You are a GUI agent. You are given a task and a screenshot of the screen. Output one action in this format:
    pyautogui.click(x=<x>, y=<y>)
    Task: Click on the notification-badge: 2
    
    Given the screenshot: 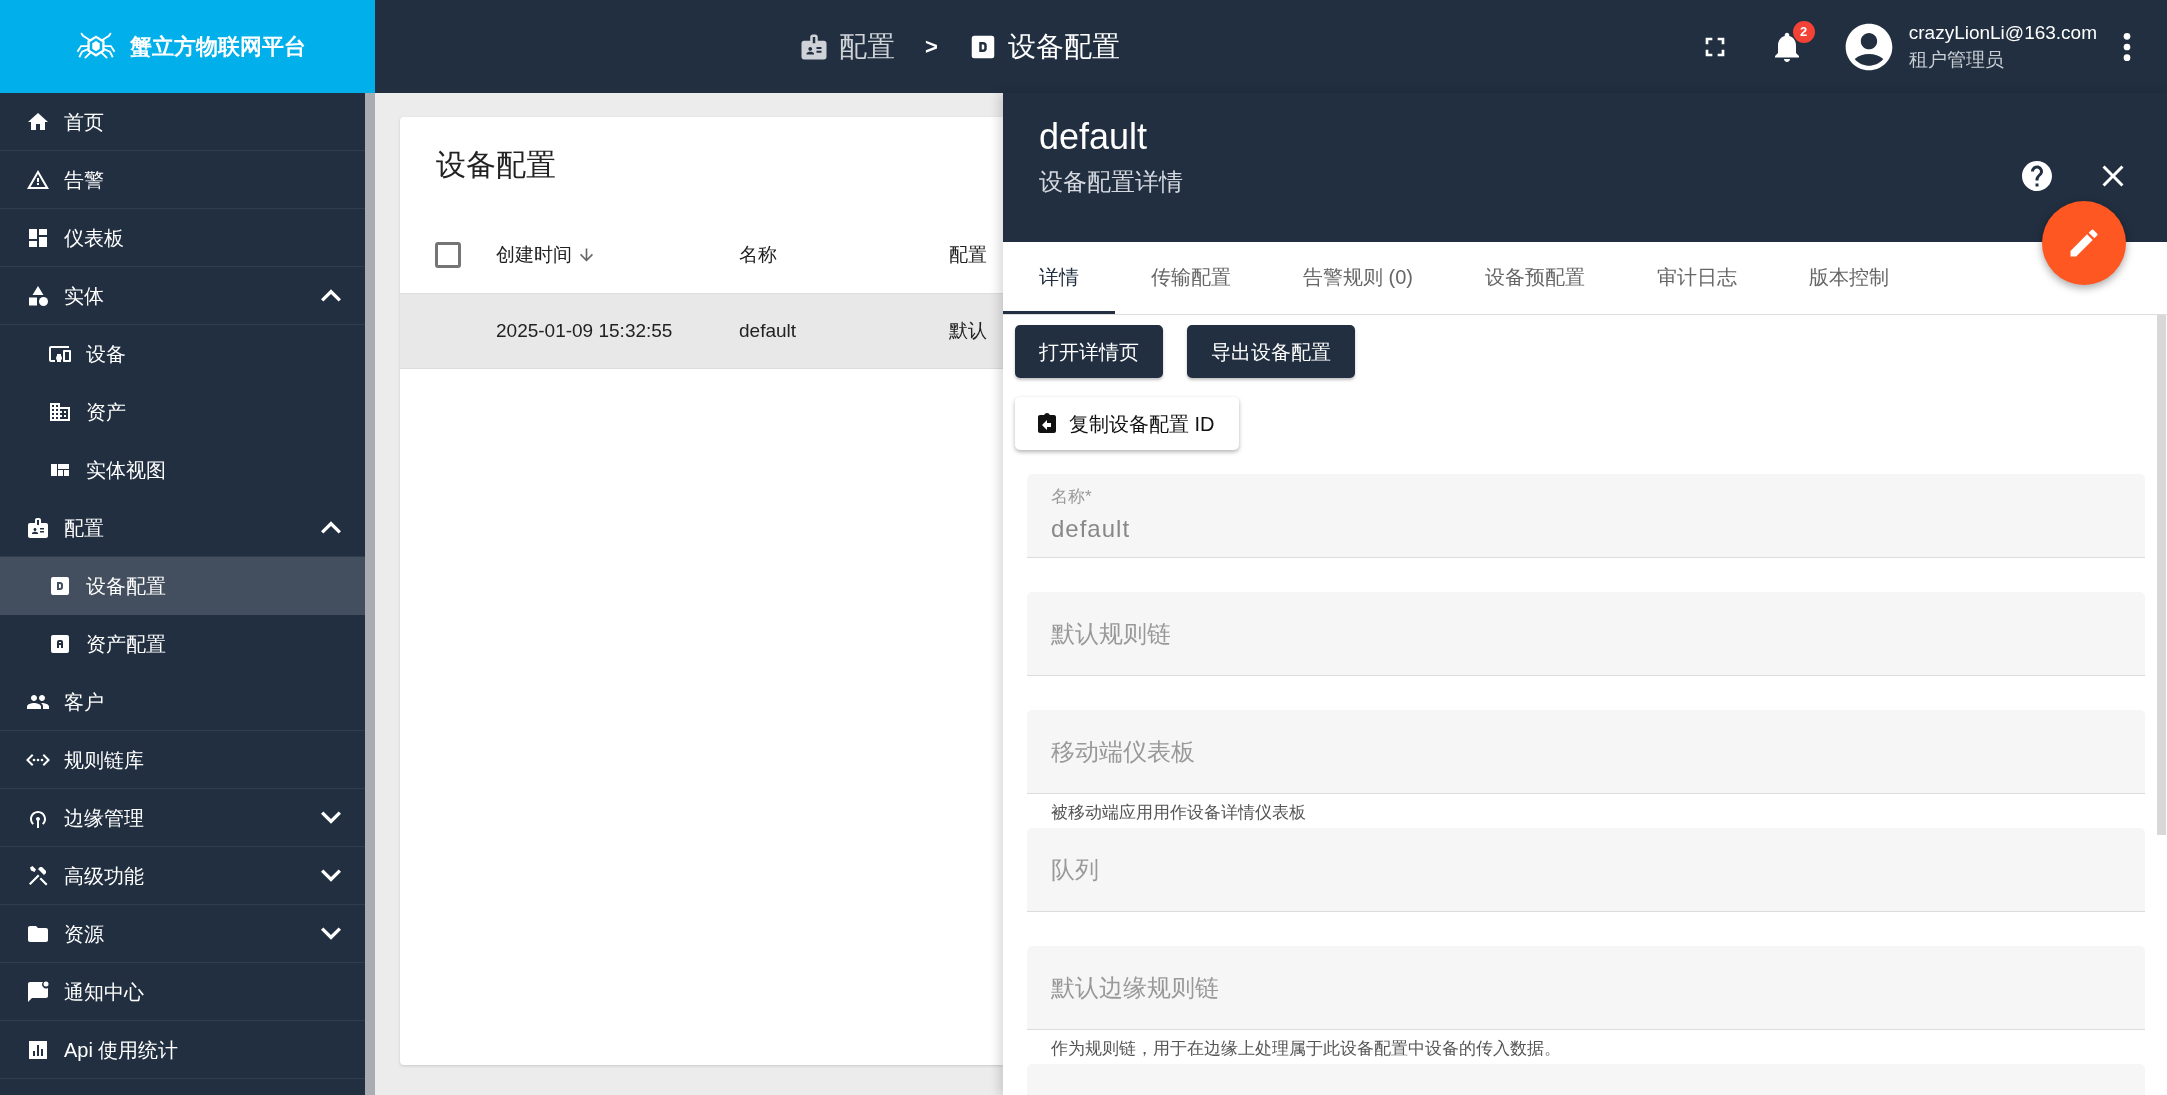 What is the action you would take?
    pyautogui.click(x=1803, y=31)
    